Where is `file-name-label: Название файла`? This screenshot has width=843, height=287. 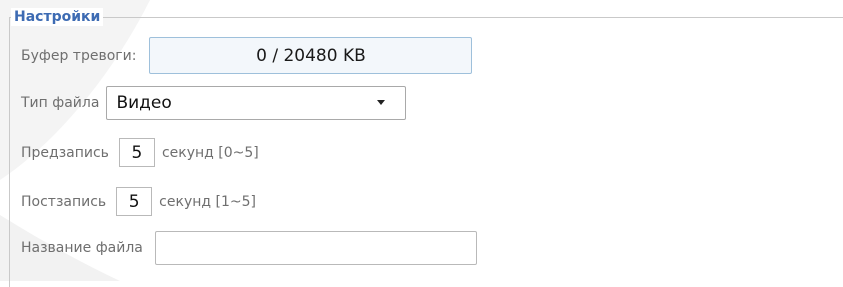
file-name-label: Название файла is located at coordinates (82, 248).